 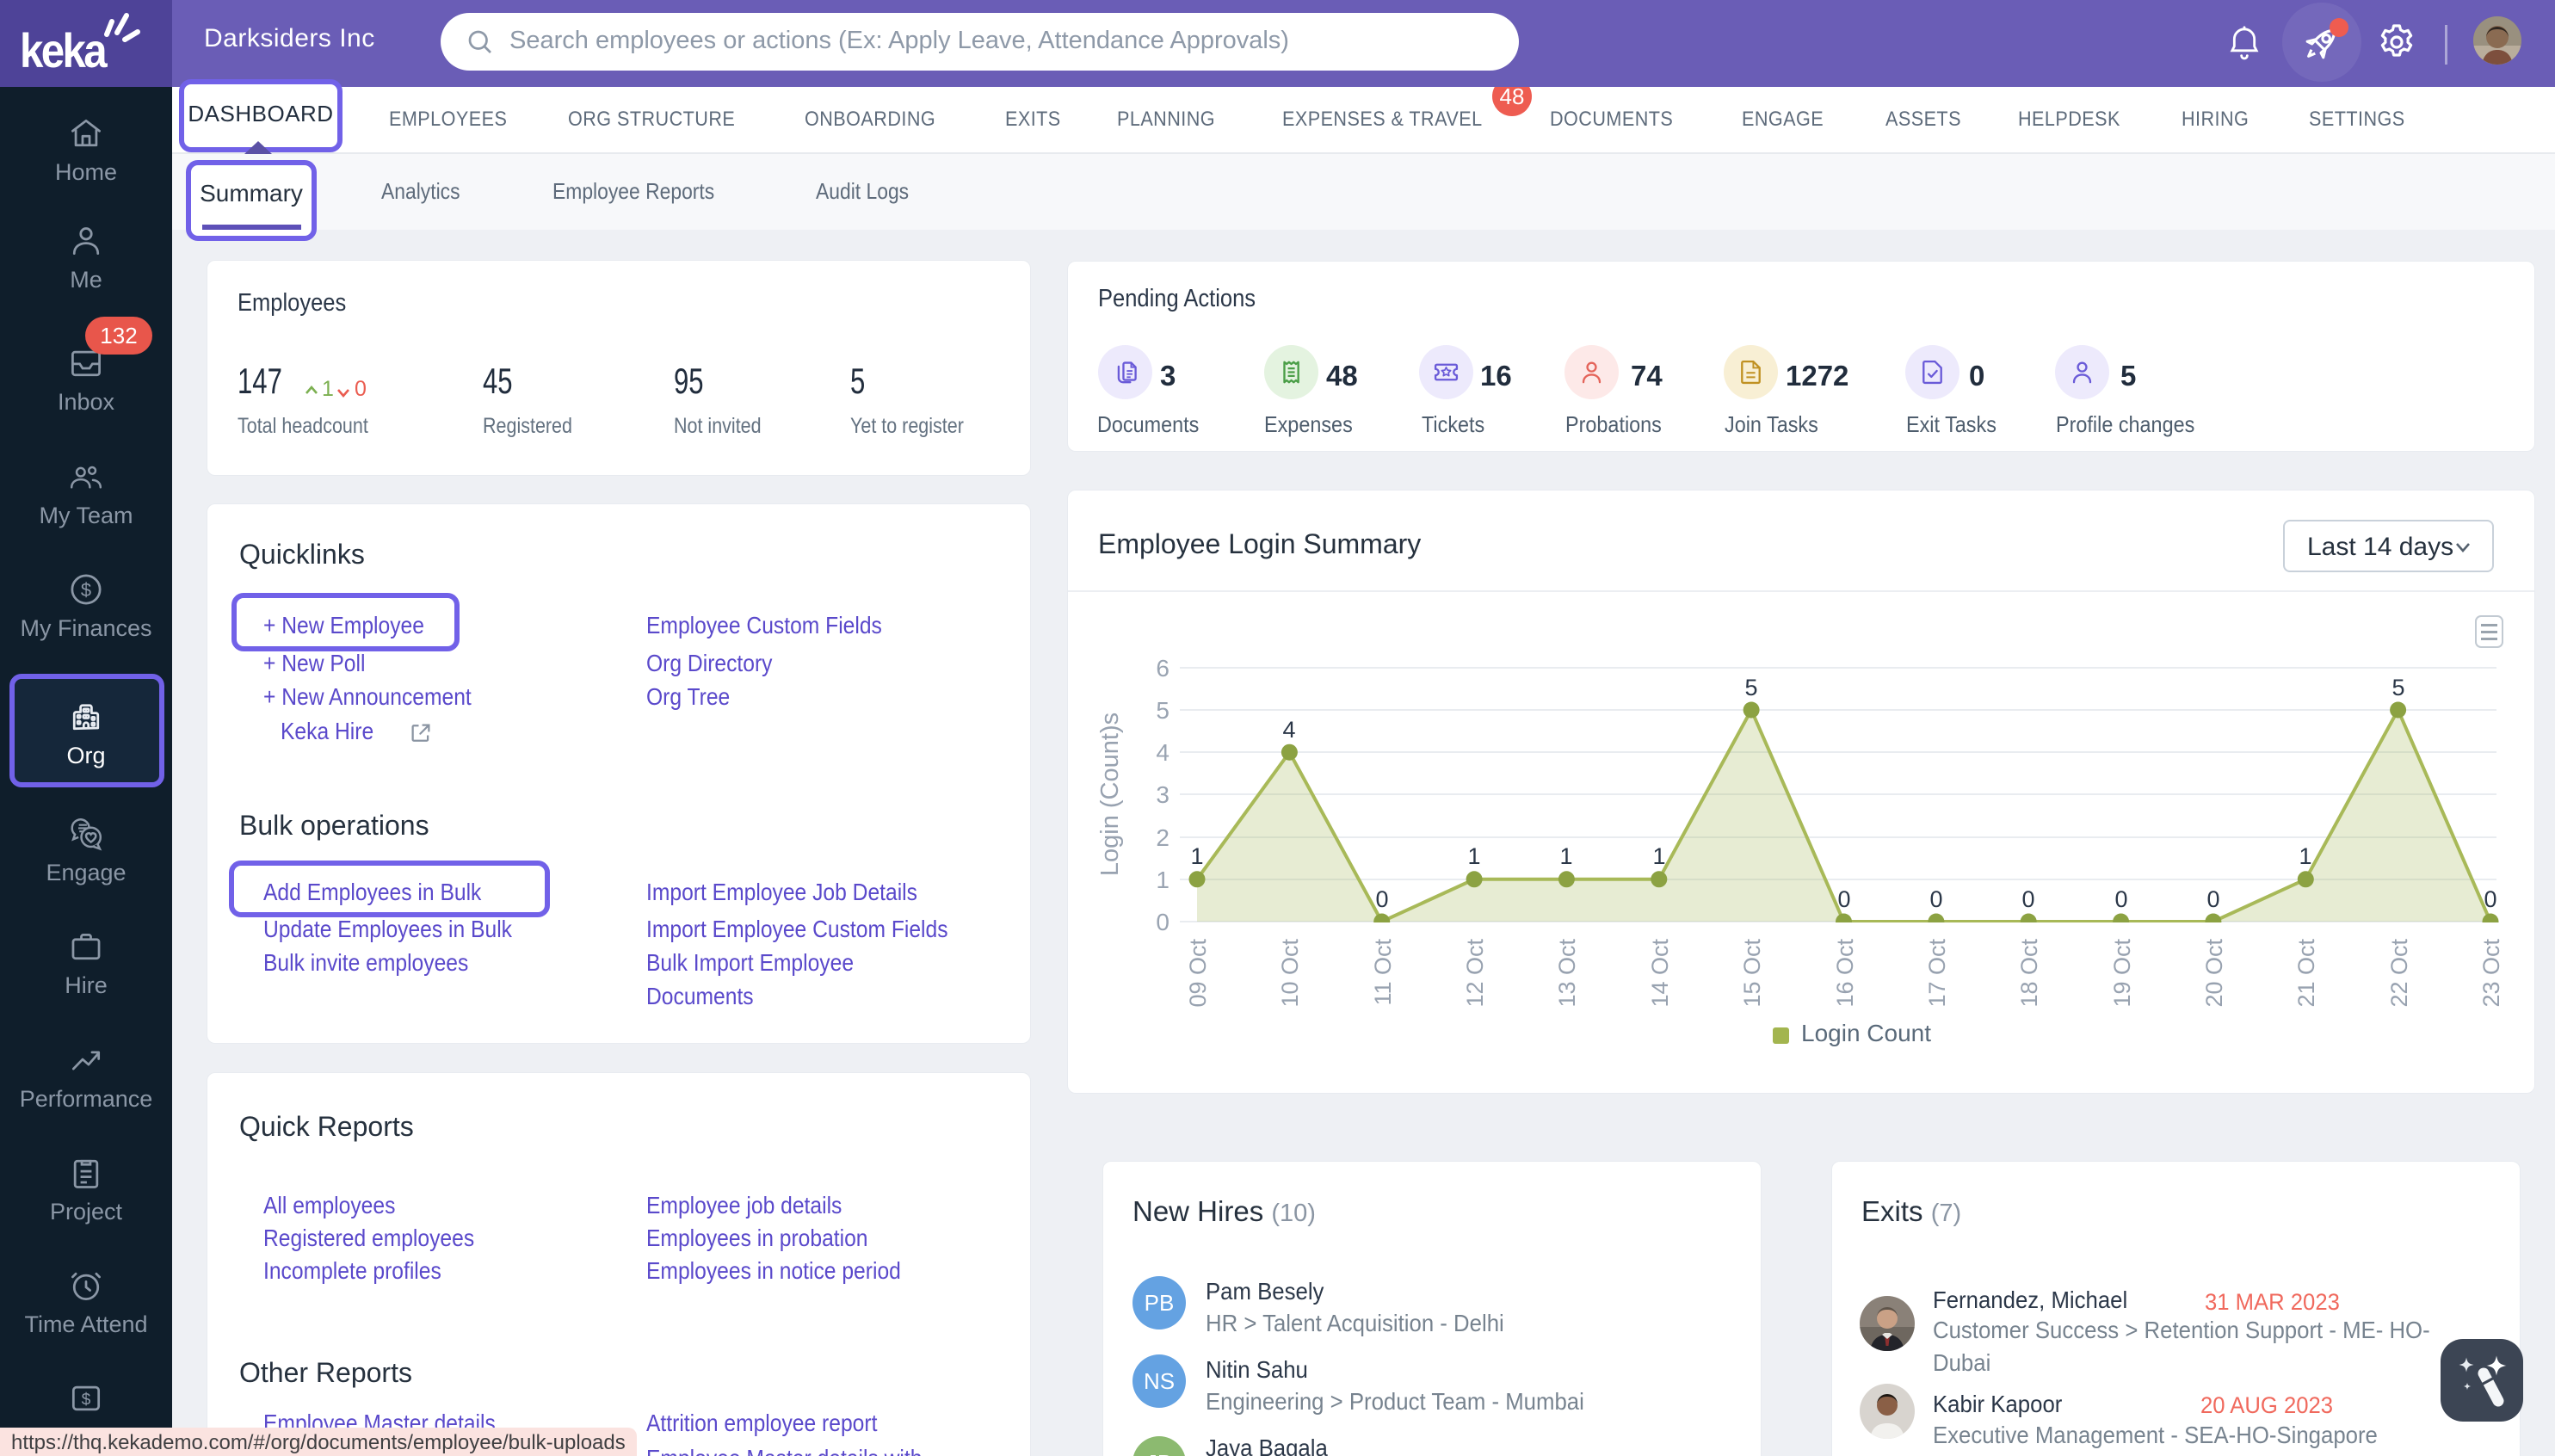 I want to click on svg-text: 16 Oct, so click(x=1845, y=974).